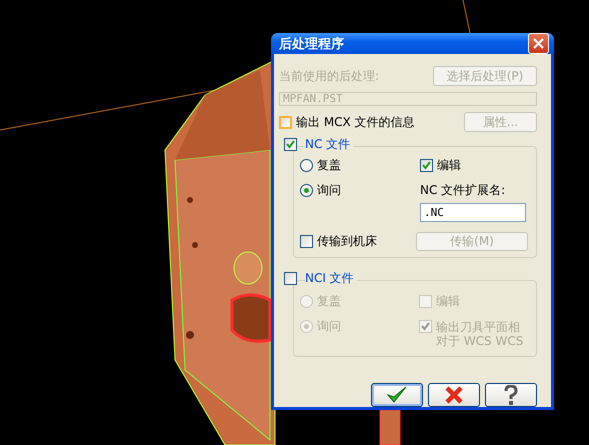 The width and height of the screenshot is (589, 445). I want to click on close-button, so click(538, 43).